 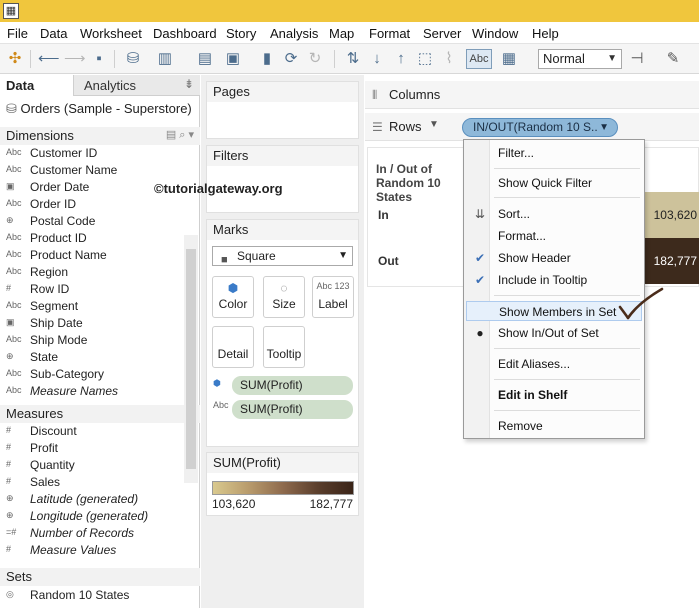 What do you see at coordinates (383, 215) in the screenshot?
I see `row-label-in: In` at bounding box center [383, 215].